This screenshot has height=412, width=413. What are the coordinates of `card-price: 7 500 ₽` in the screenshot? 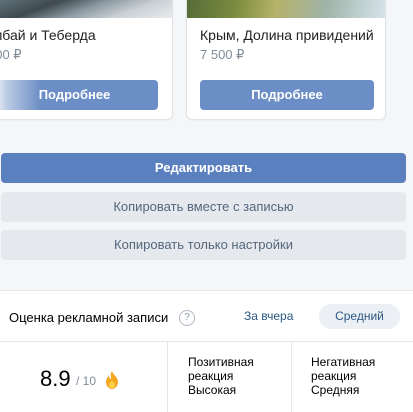 It's located at (222, 54).